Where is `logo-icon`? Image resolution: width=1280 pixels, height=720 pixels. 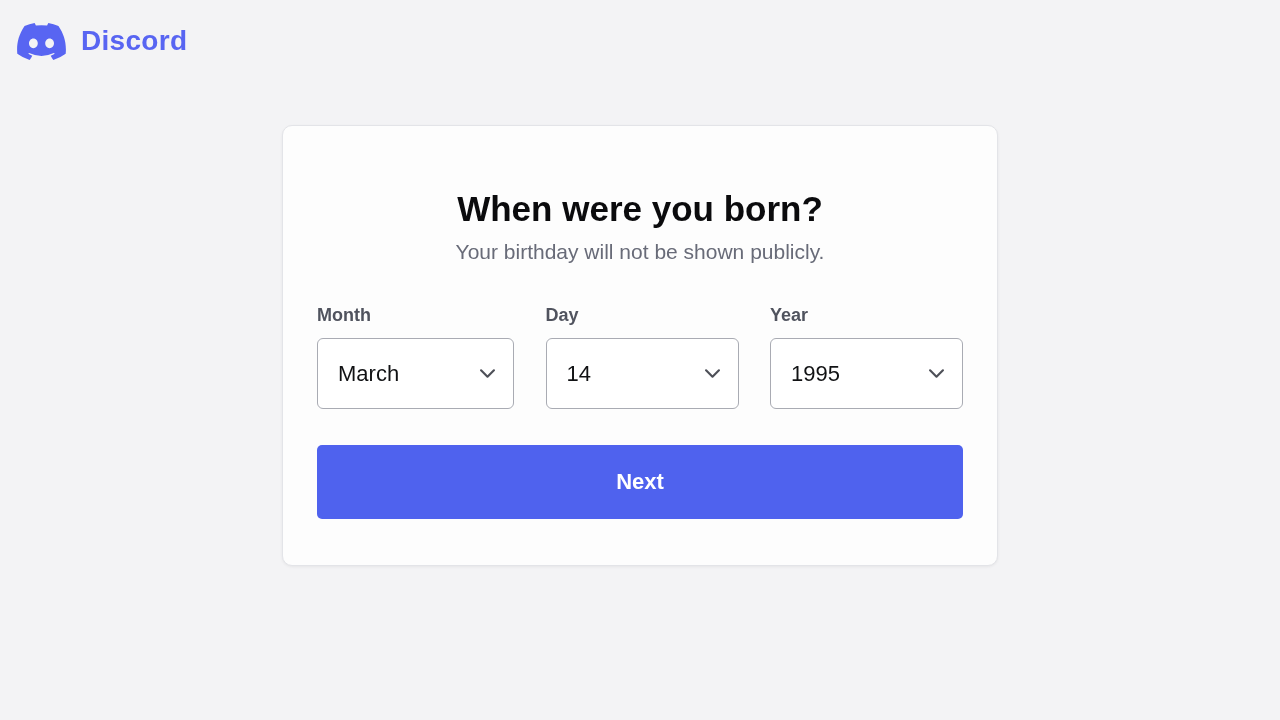 logo-icon is located at coordinates (41, 41).